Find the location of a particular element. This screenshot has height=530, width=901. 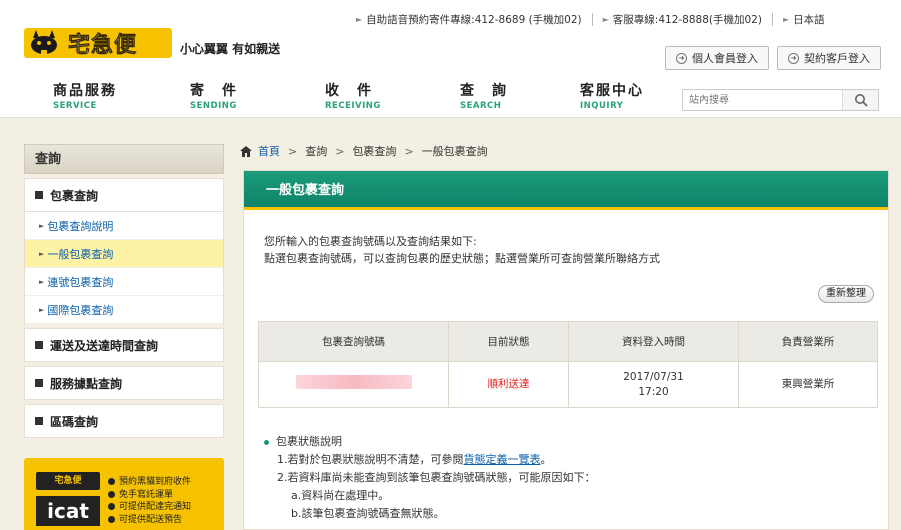

voice-booking-link: ► 自助語音預約寄件專線:412-8689 (手機加02) is located at coordinates (469, 19).